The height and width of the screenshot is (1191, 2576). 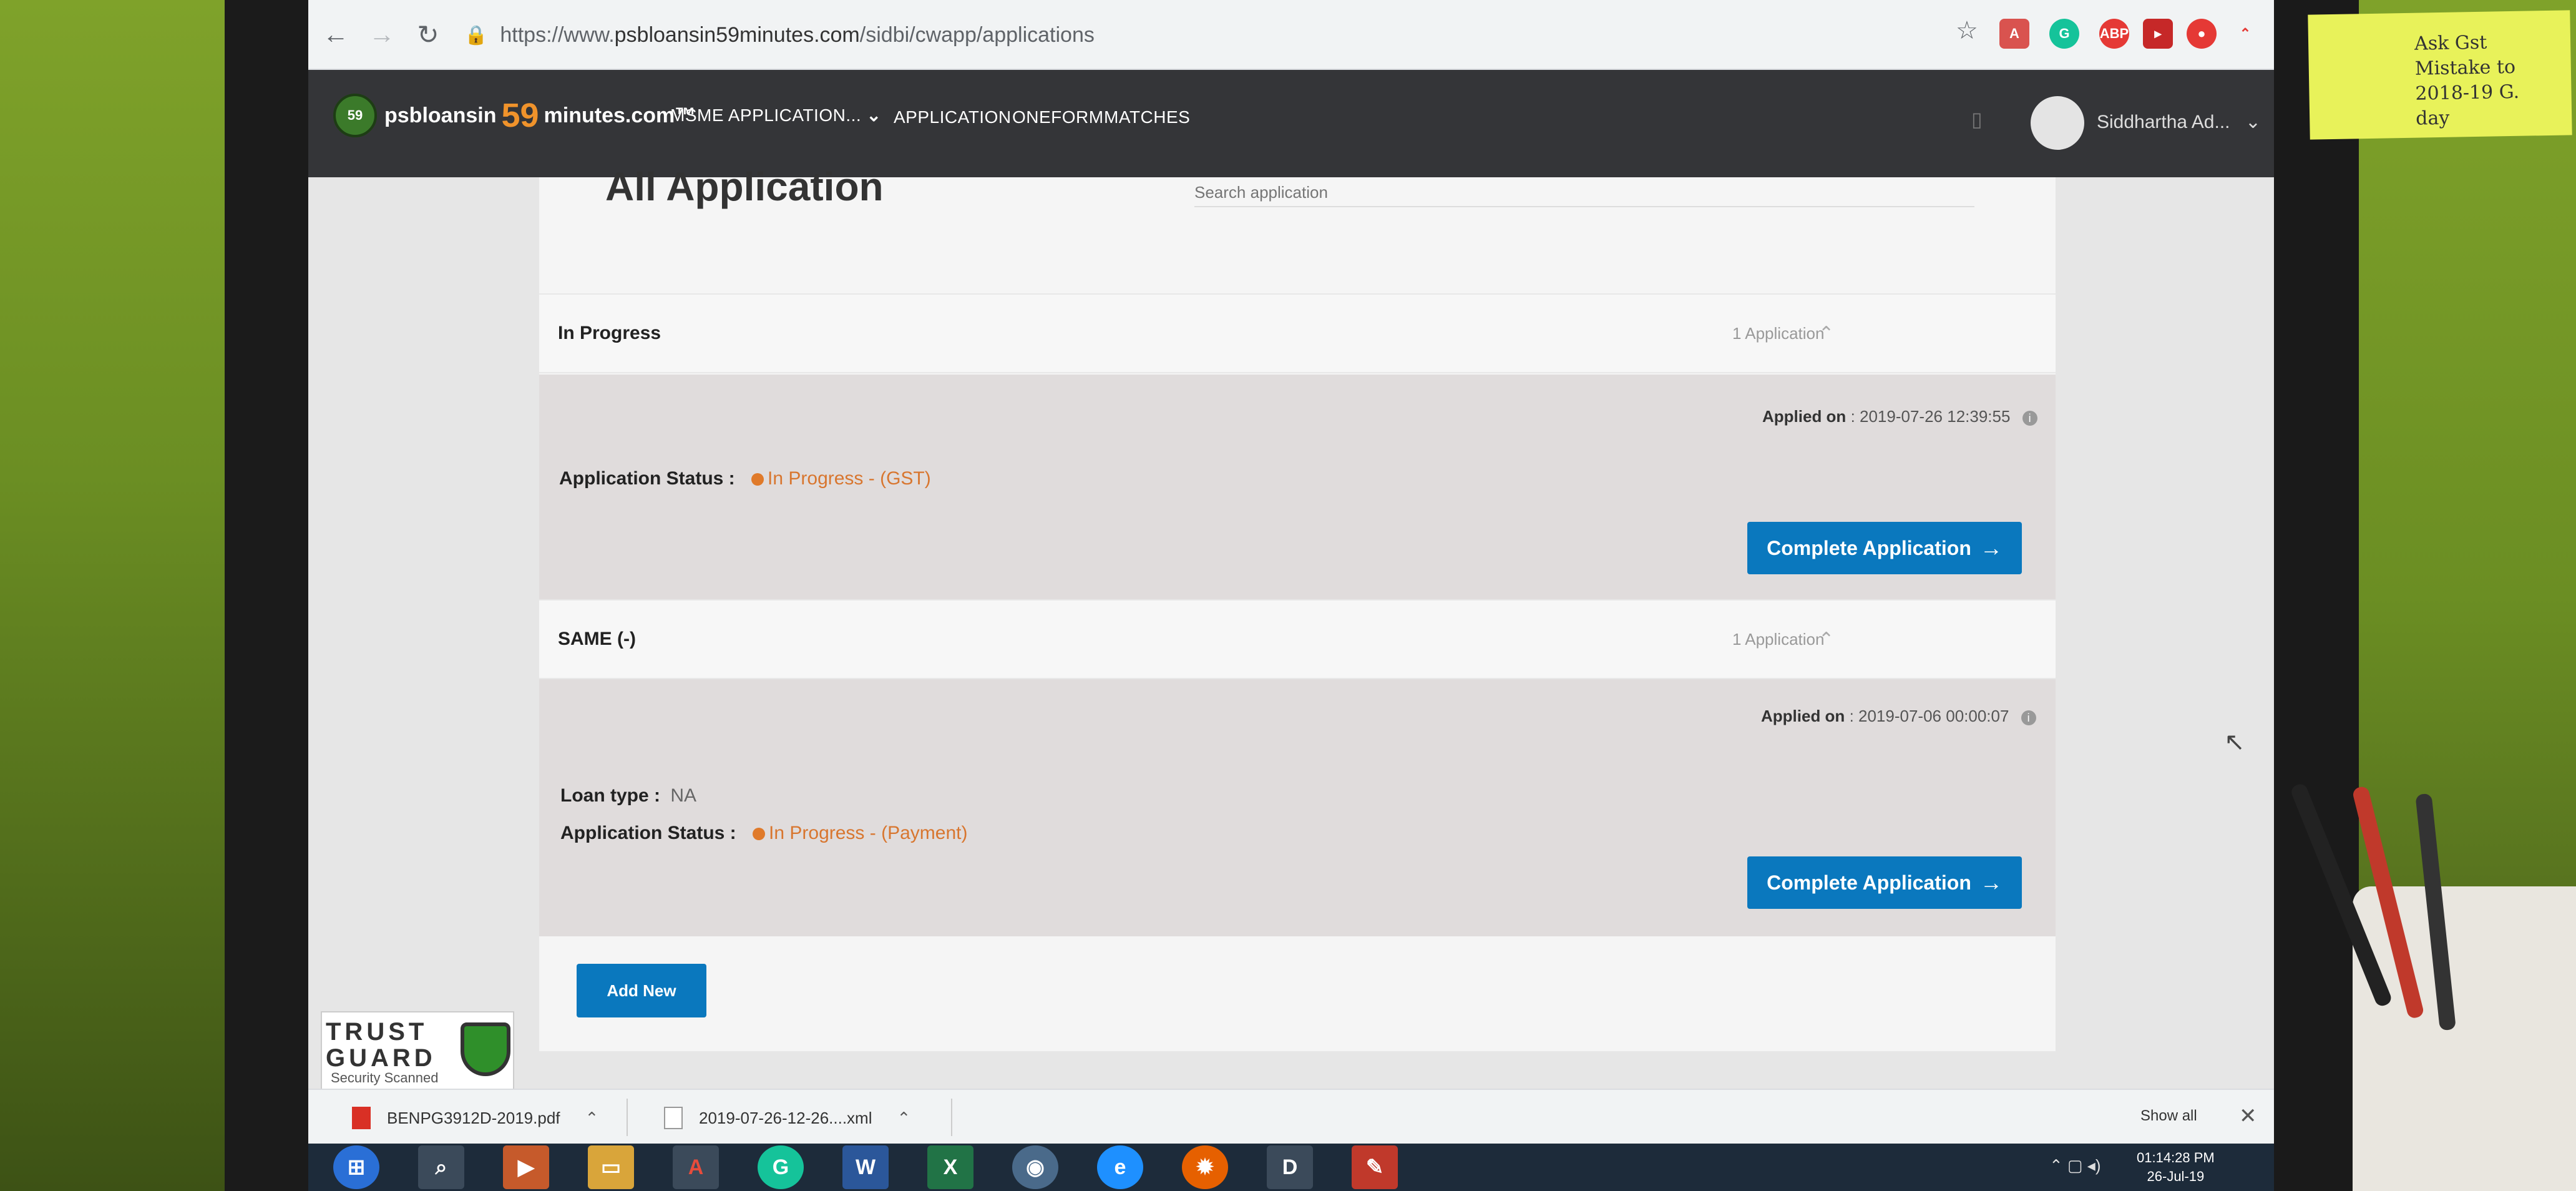 I want to click on download-filename: BENPG3912D-2019.pdf, so click(x=473, y=1117).